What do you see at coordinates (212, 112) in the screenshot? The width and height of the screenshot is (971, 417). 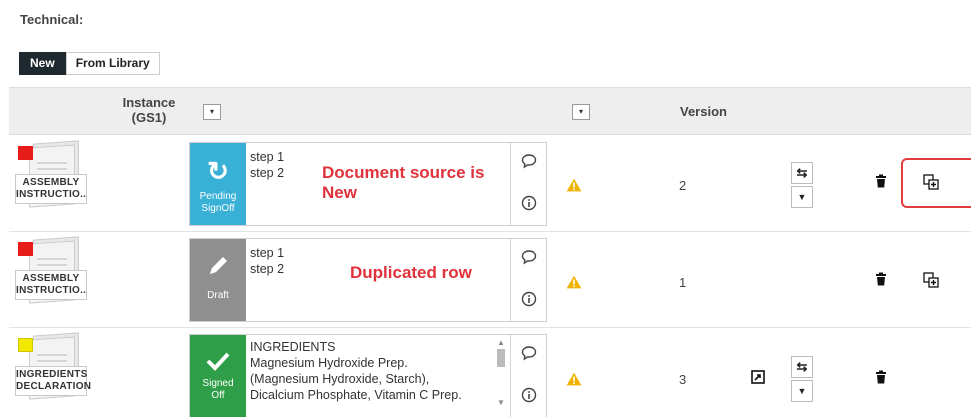 I see `instance-filter-button: ▾` at bounding box center [212, 112].